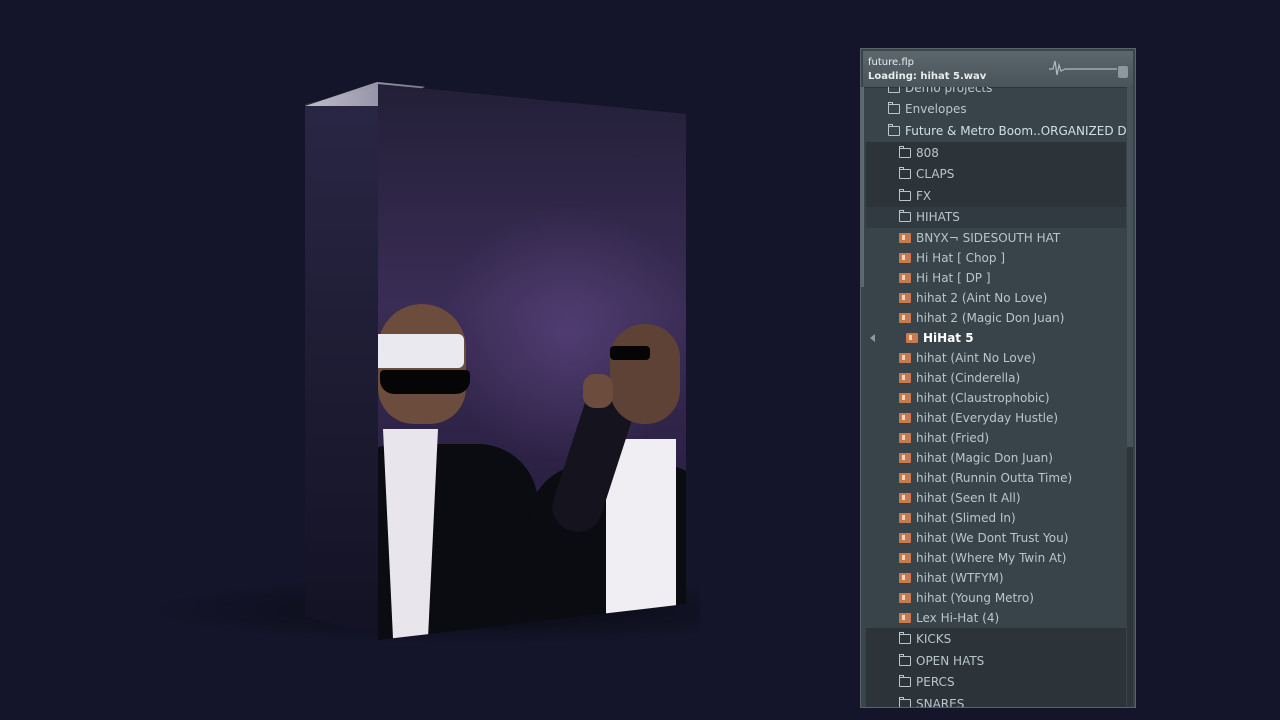 Image resolution: width=1280 pixels, height=720 pixels. I want to click on file-item: hihat 2 (Aint No Love), so click(996, 298).